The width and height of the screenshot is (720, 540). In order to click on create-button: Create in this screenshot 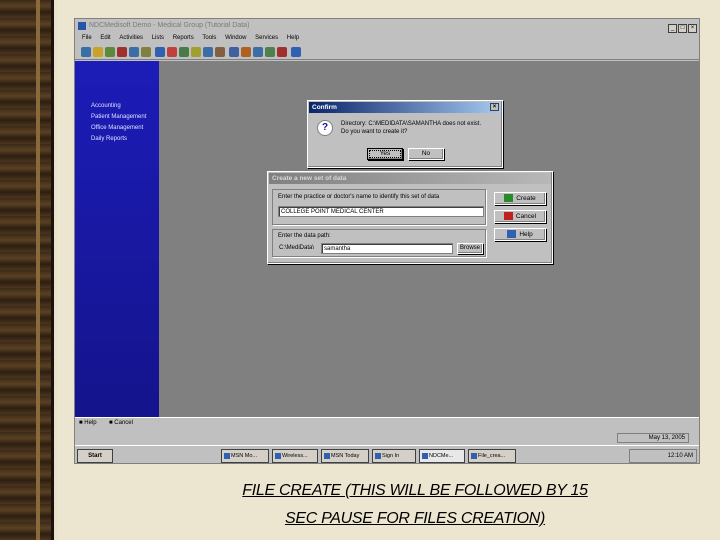, I will do `click(520, 198)`.